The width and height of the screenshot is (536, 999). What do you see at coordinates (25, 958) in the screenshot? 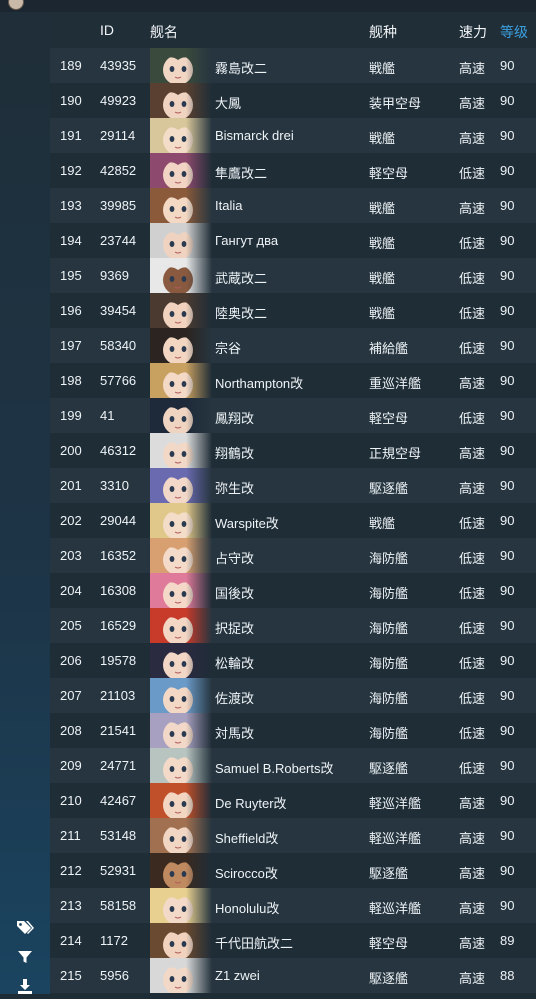
I see `filter-icon` at bounding box center [25, 958].